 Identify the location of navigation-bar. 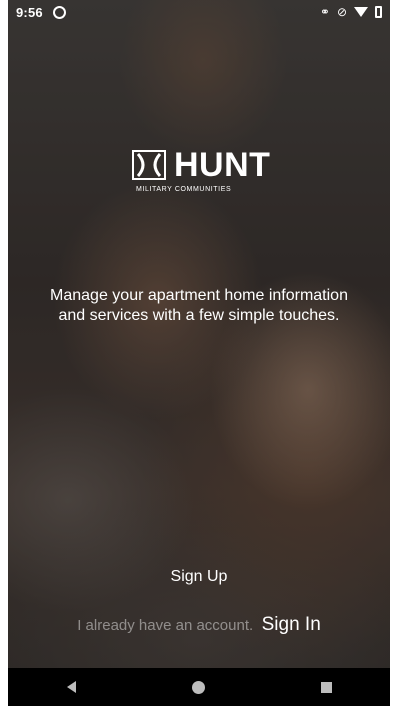
(199, 687).